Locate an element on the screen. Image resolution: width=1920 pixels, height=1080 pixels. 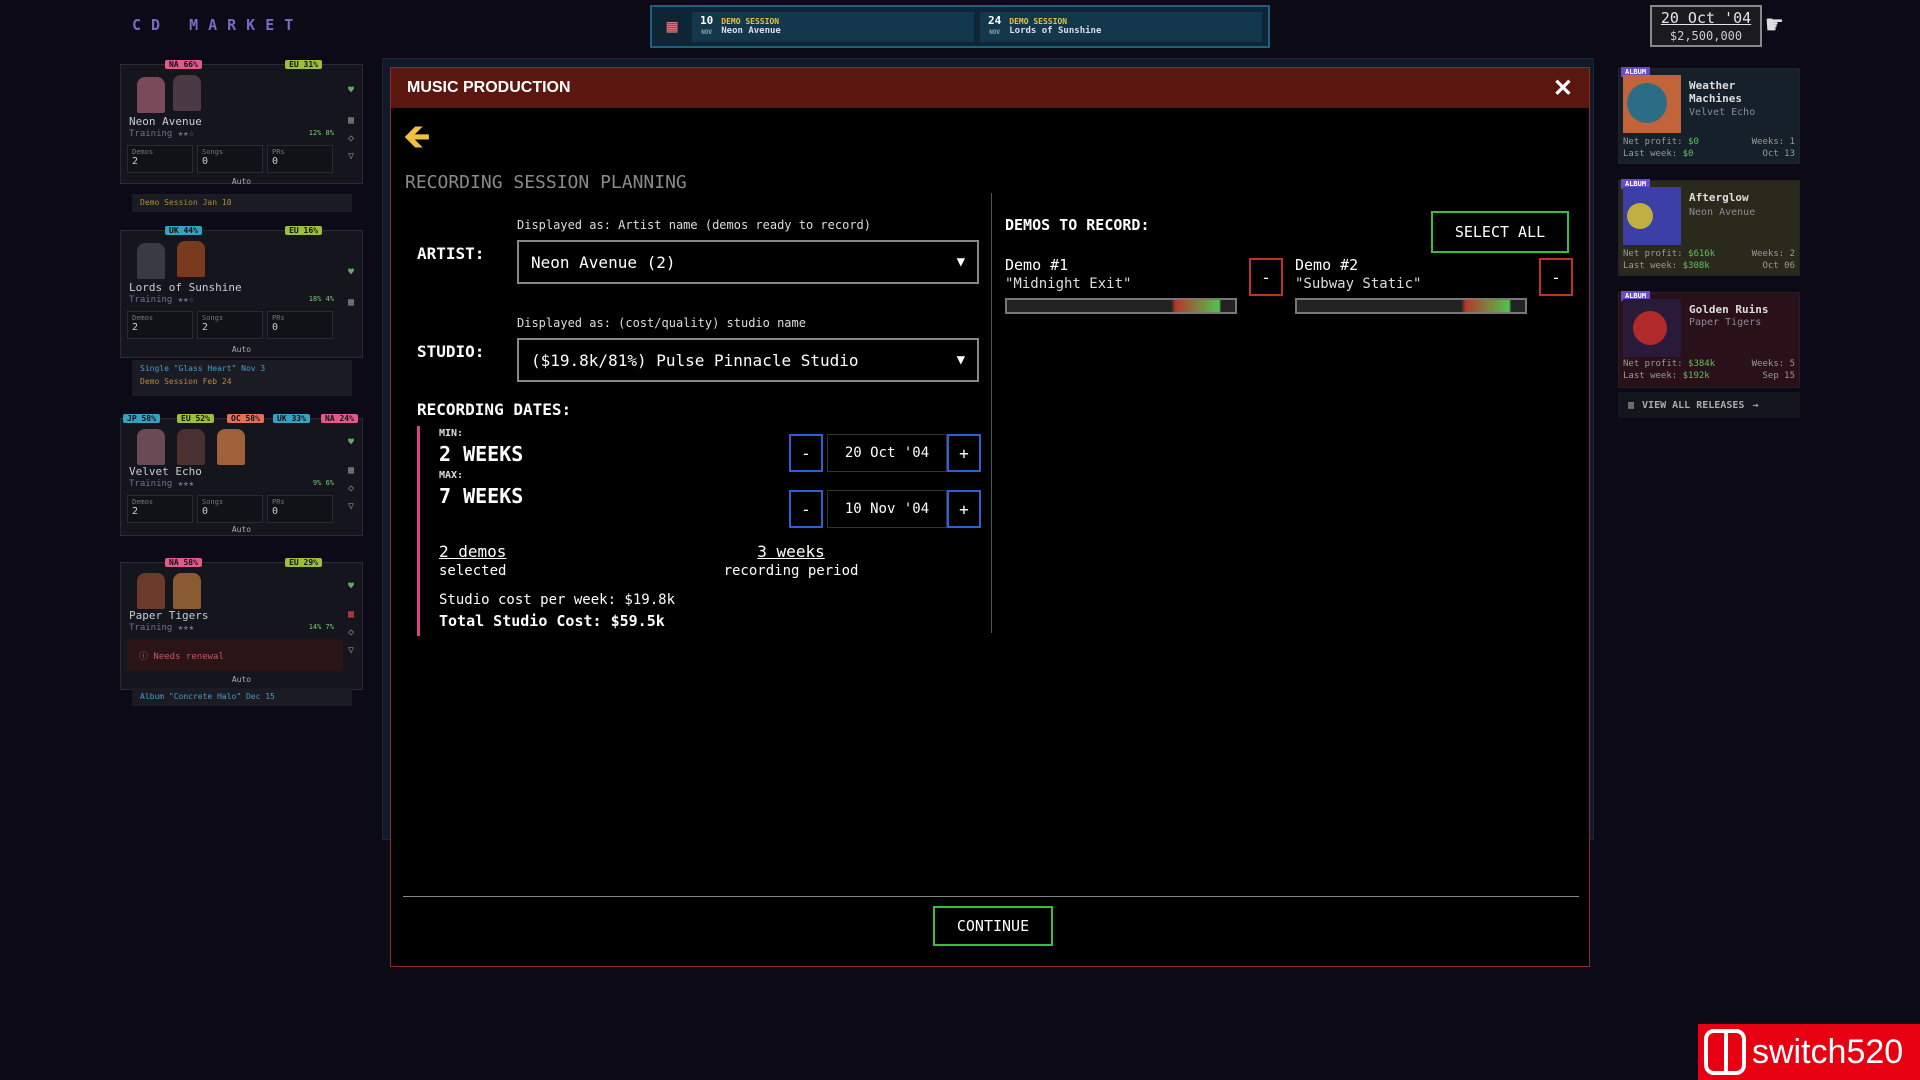
schedule-artist: Lords of Sunshine is located at coordinates (1055, 31).